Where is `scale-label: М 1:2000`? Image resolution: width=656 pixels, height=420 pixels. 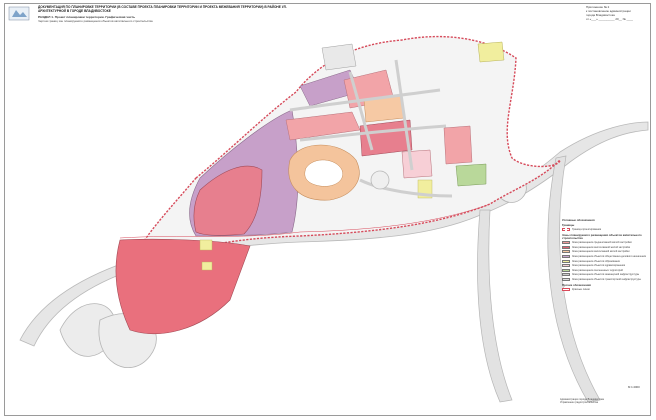
scale-label: М 1:2000 is located at coordinates (634, 387).